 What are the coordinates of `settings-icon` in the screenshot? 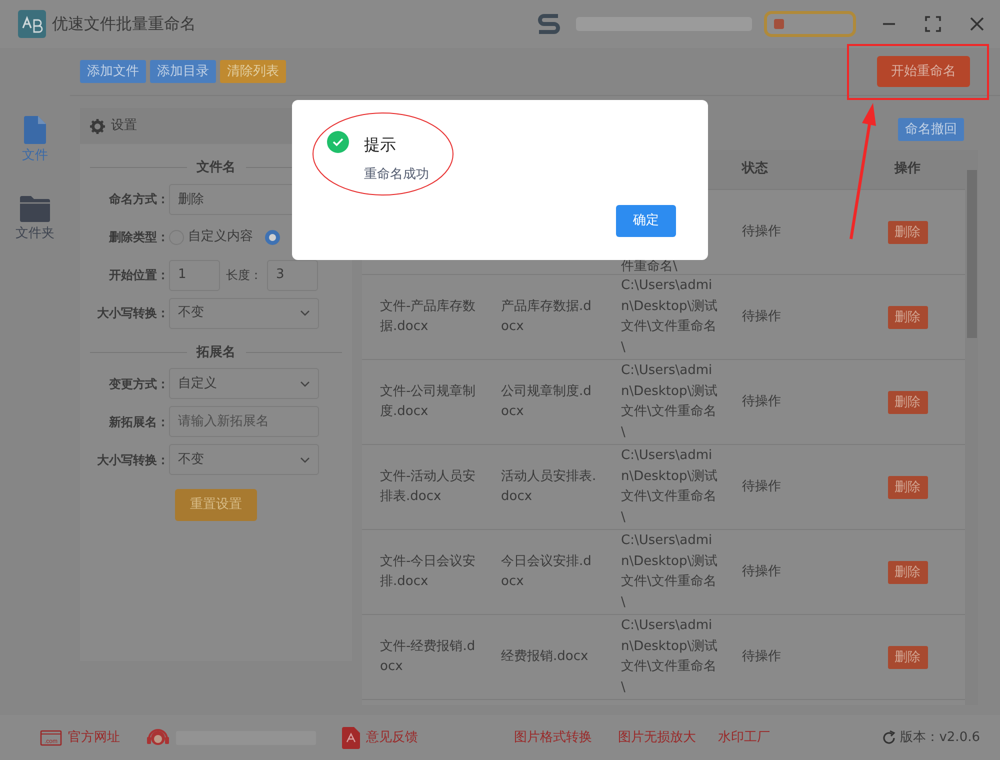 It's located at (97, 126).